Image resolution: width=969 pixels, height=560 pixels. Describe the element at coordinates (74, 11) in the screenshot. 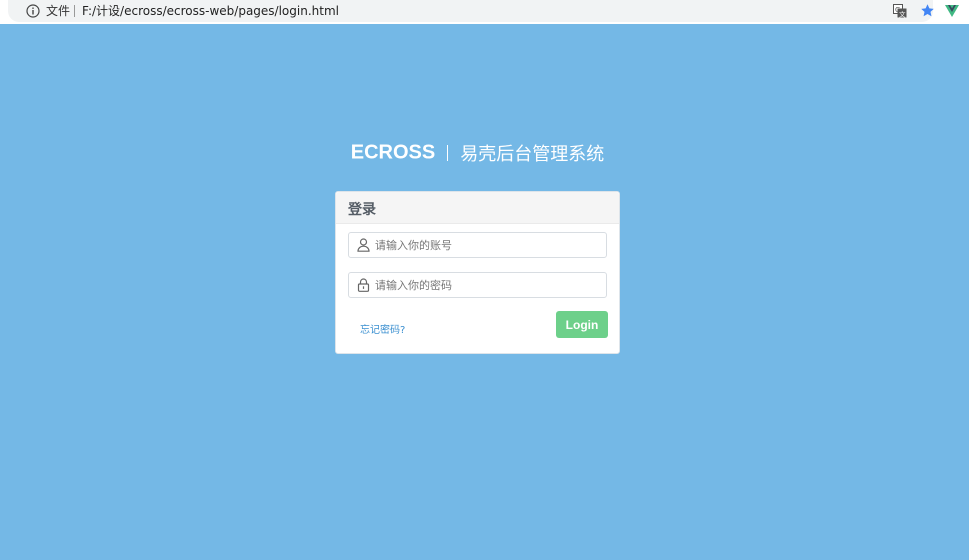

I see `address-divider` at that location.